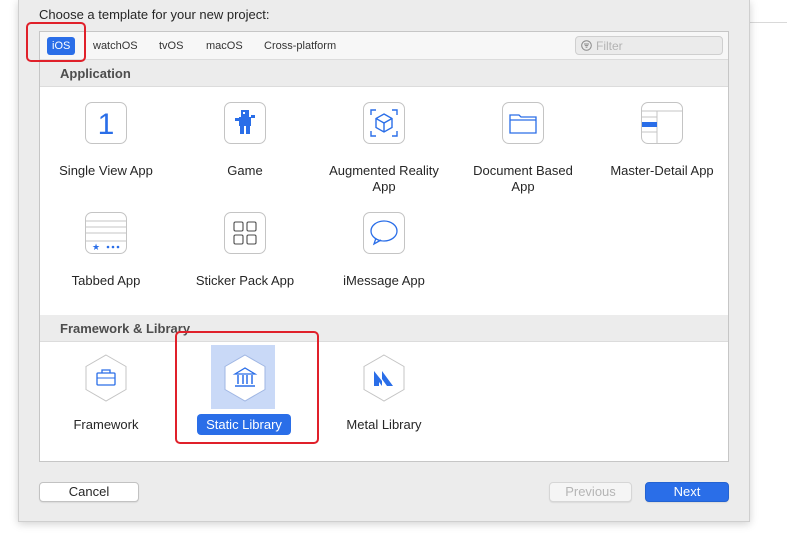 This screenshot has height=542, width=787. I want to click on static-library-icon, so click(245, 378).